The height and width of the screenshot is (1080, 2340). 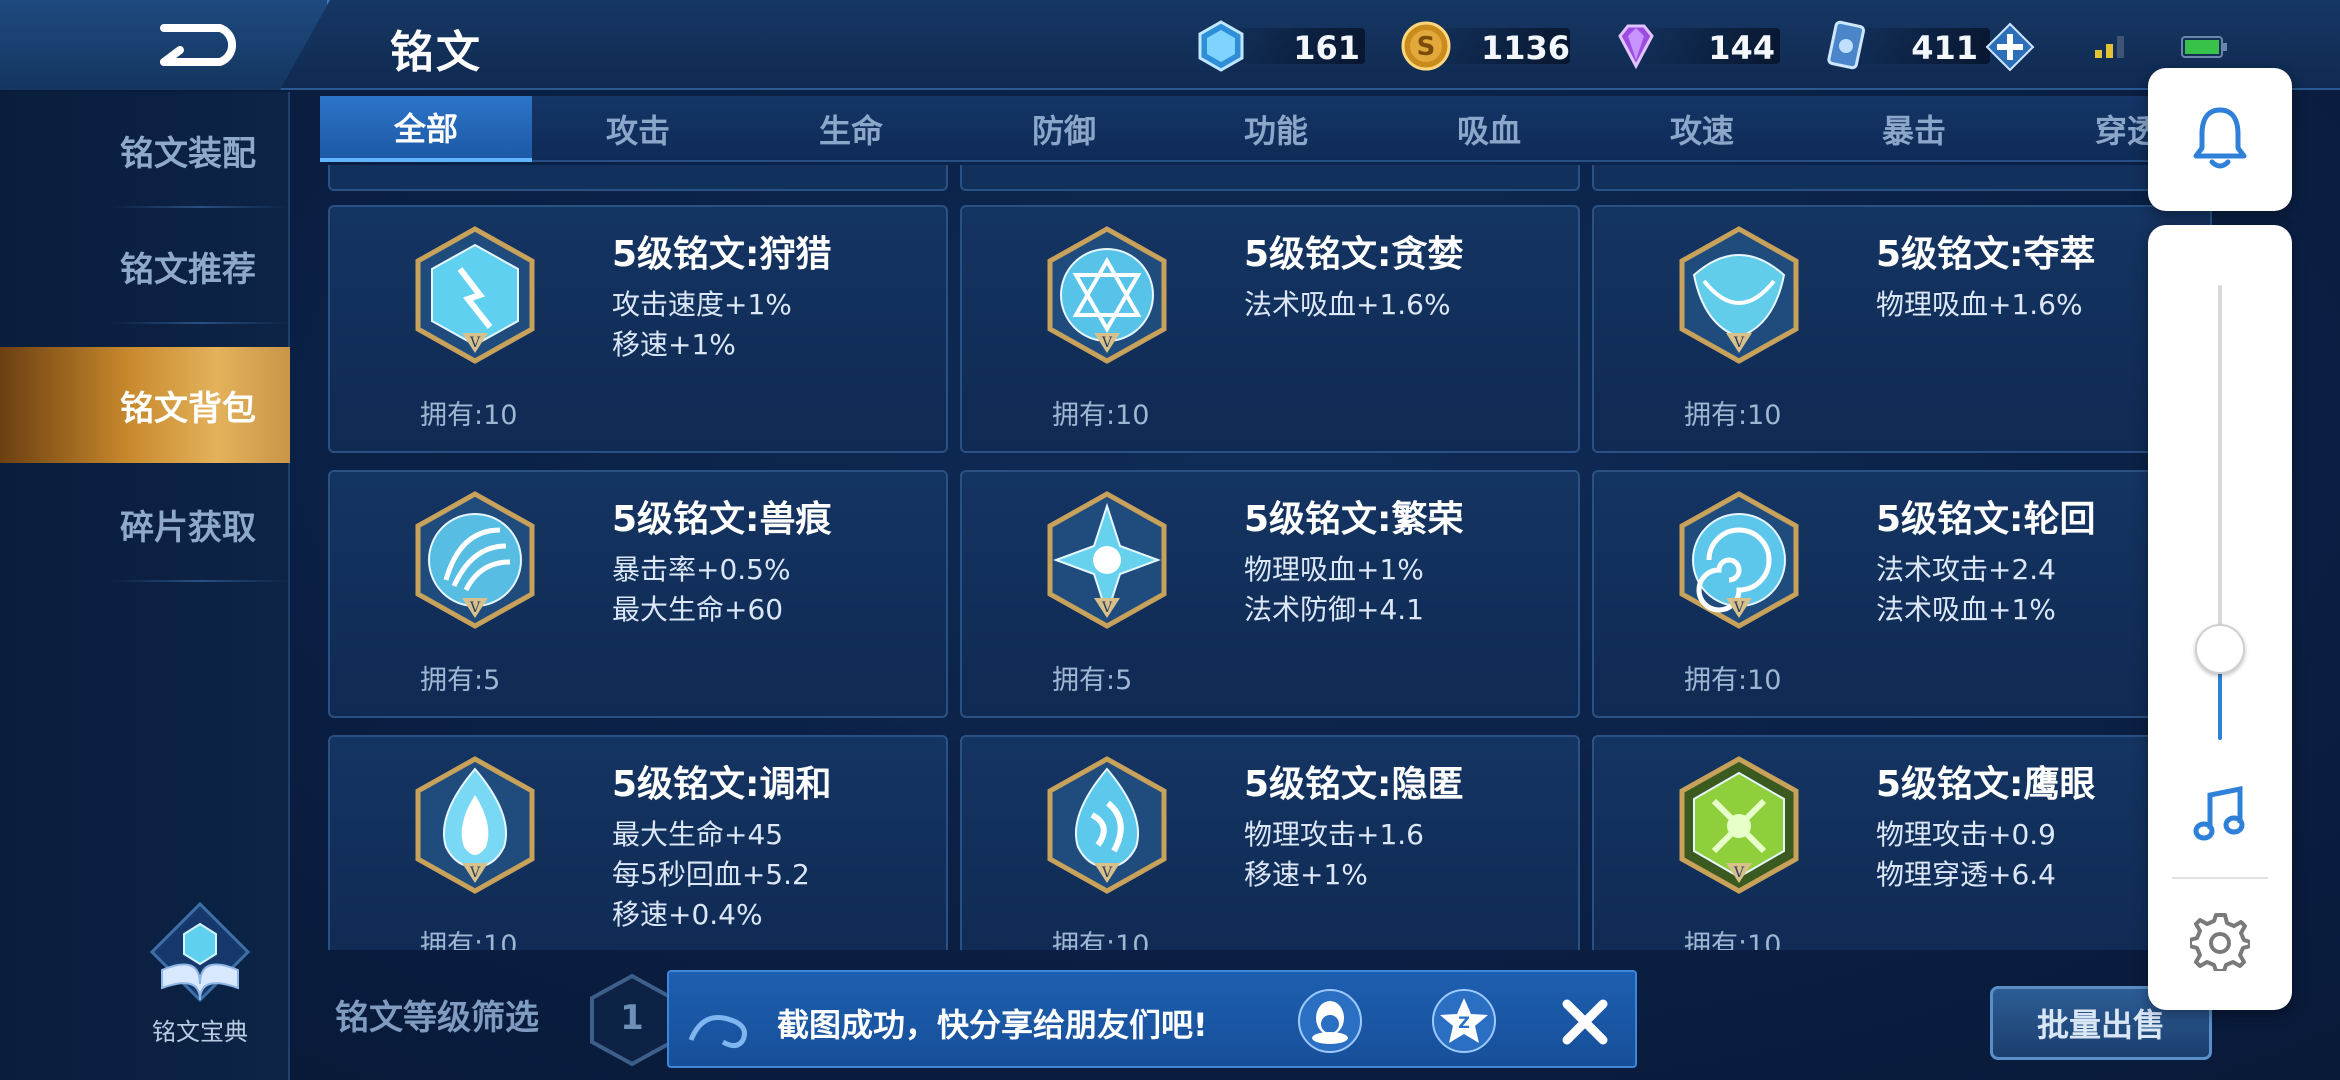 I want to click on inscription-stat: 移速+0.4%, so click(x=687, y=914).